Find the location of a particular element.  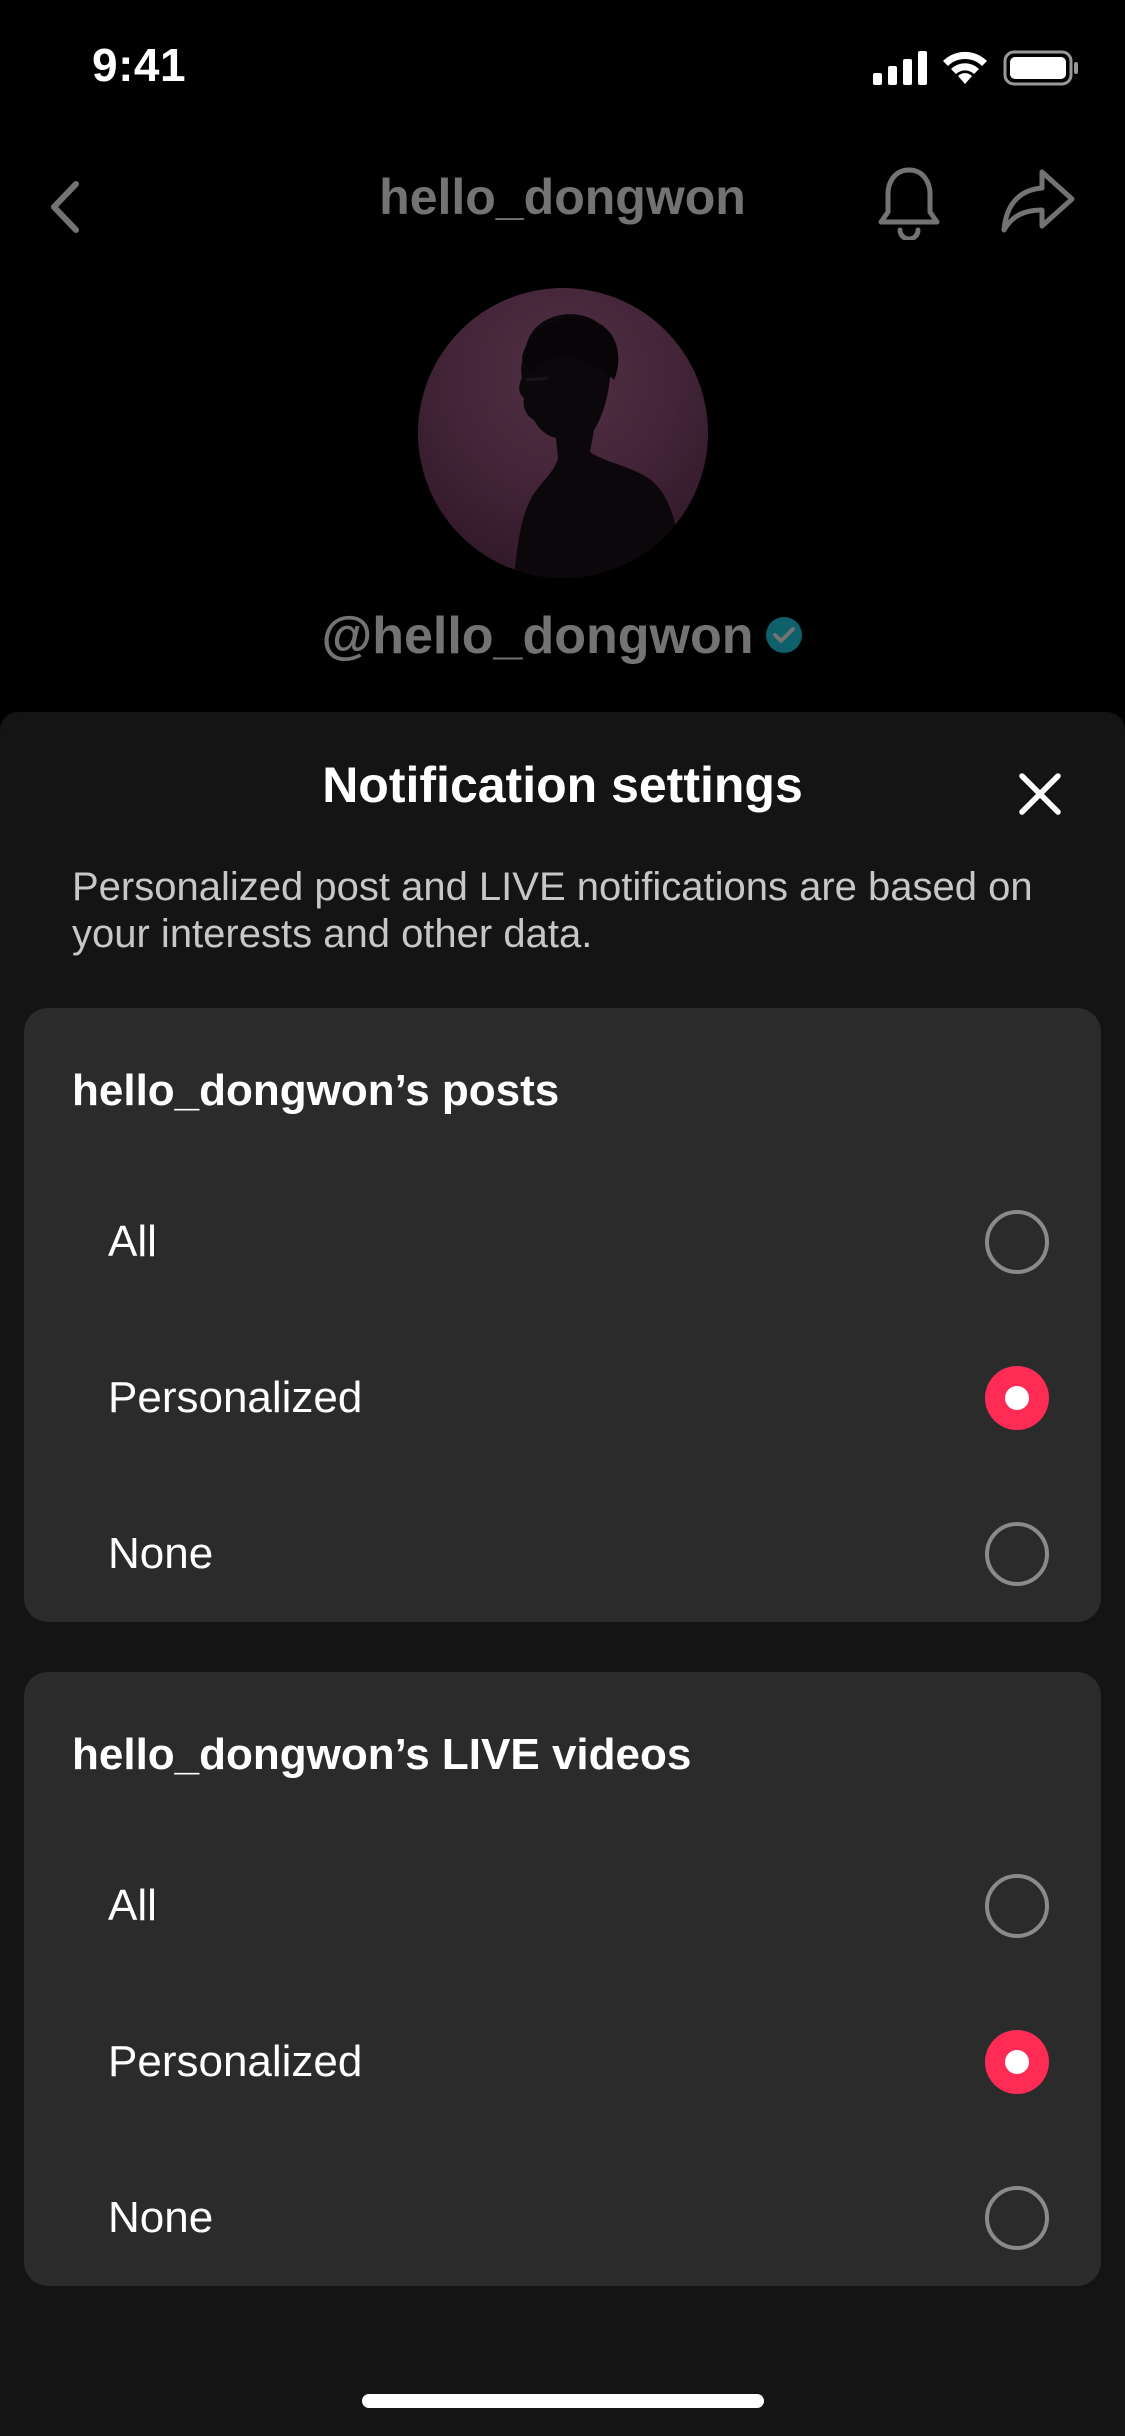

bell-icon is located at coordinates (909, 202).